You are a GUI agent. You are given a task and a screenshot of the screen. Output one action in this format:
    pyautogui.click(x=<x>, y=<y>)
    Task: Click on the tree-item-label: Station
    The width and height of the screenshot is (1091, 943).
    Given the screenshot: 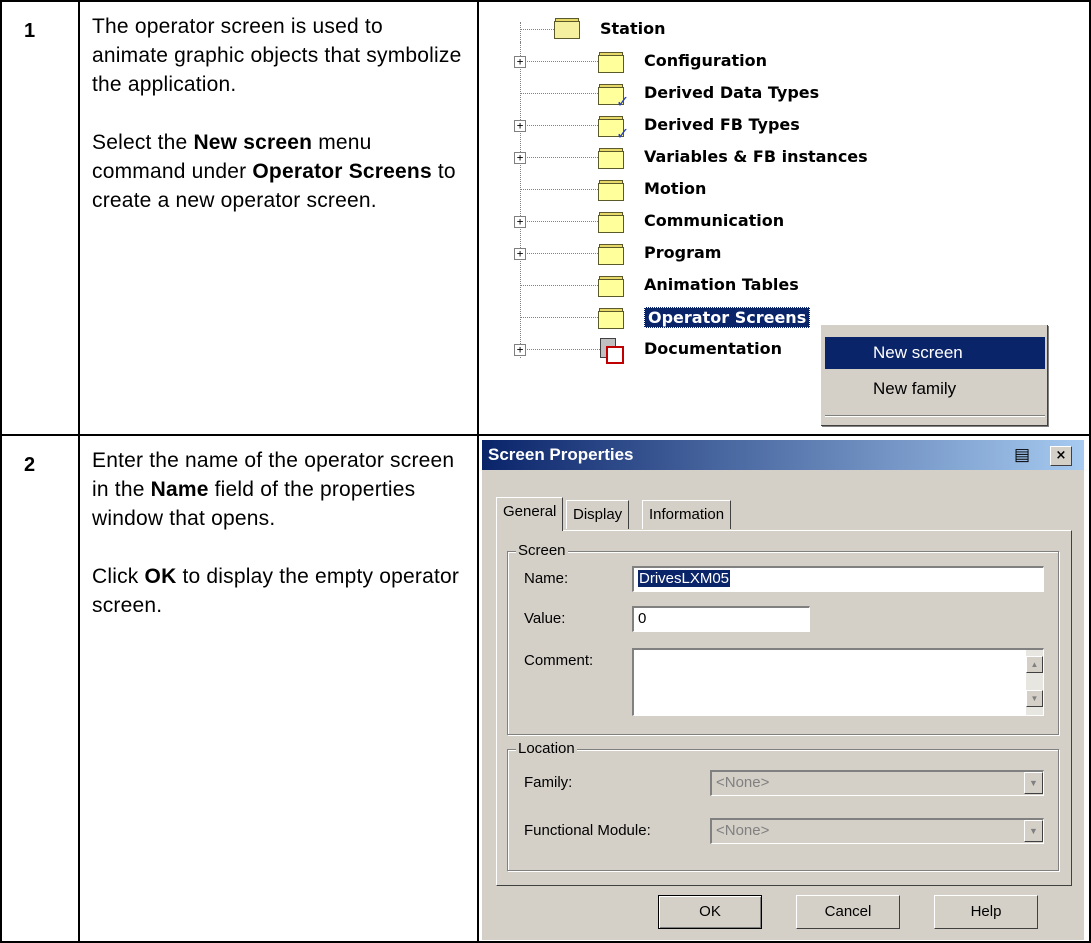 What is the action you would take?
    pyautogui.click(x=633, y=28)
    